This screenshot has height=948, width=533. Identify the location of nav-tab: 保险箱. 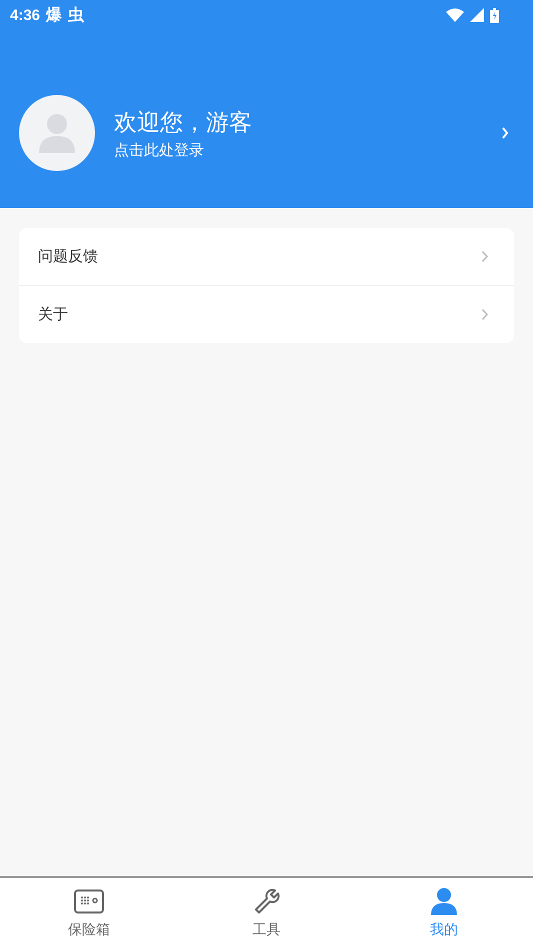
(89, 913).